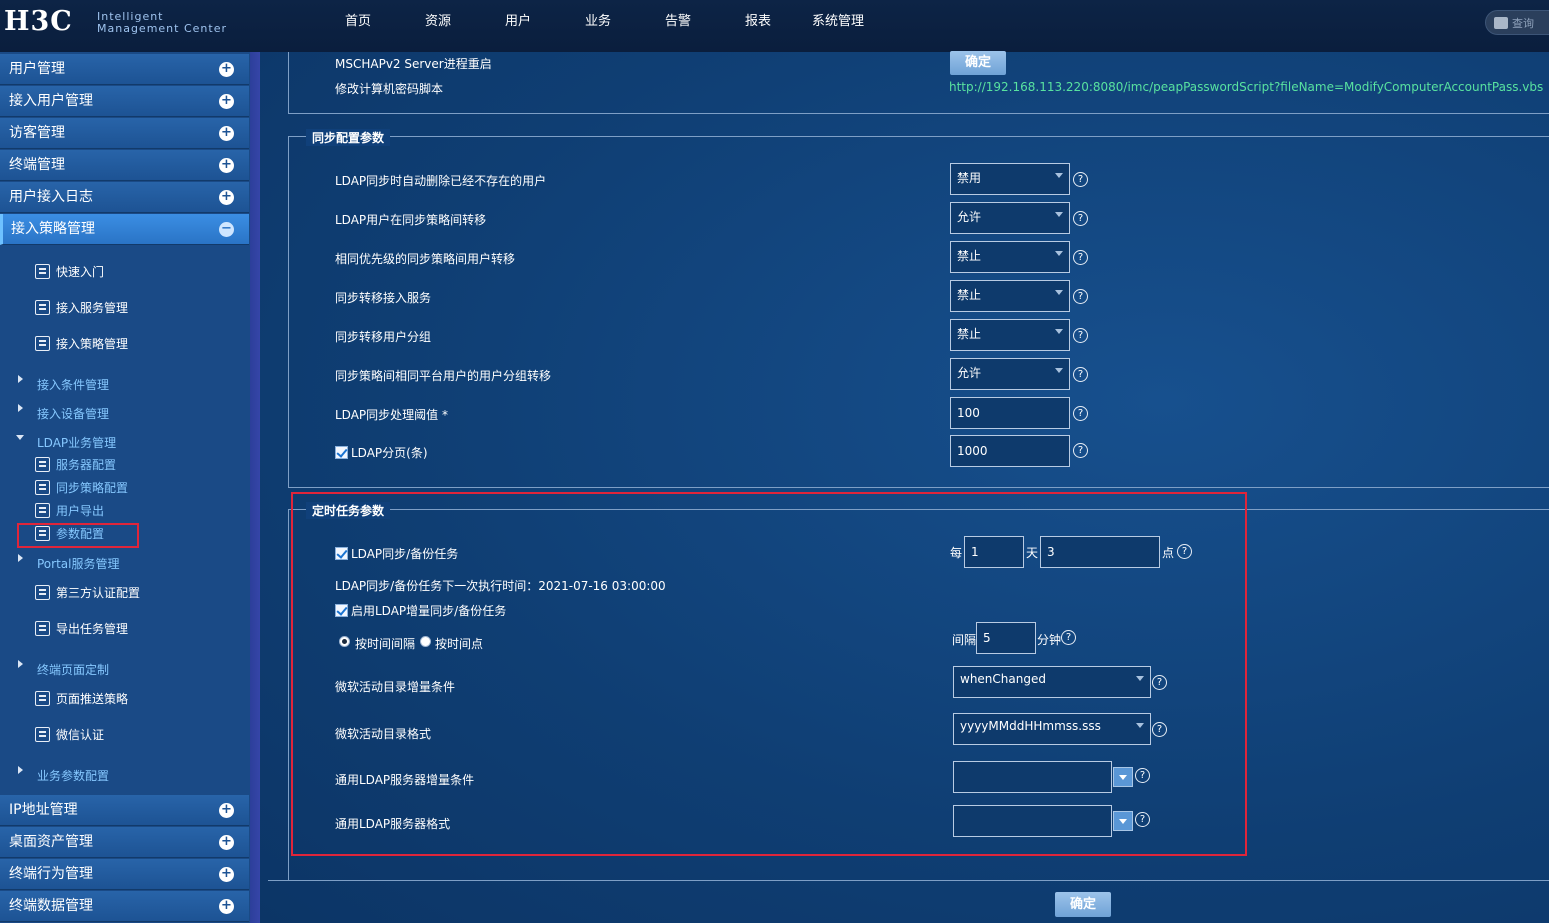  What do you see at coordinates (438, 23) in the screenshot?
I see `nav-resource: 资源` at bounding box center [438, 23].